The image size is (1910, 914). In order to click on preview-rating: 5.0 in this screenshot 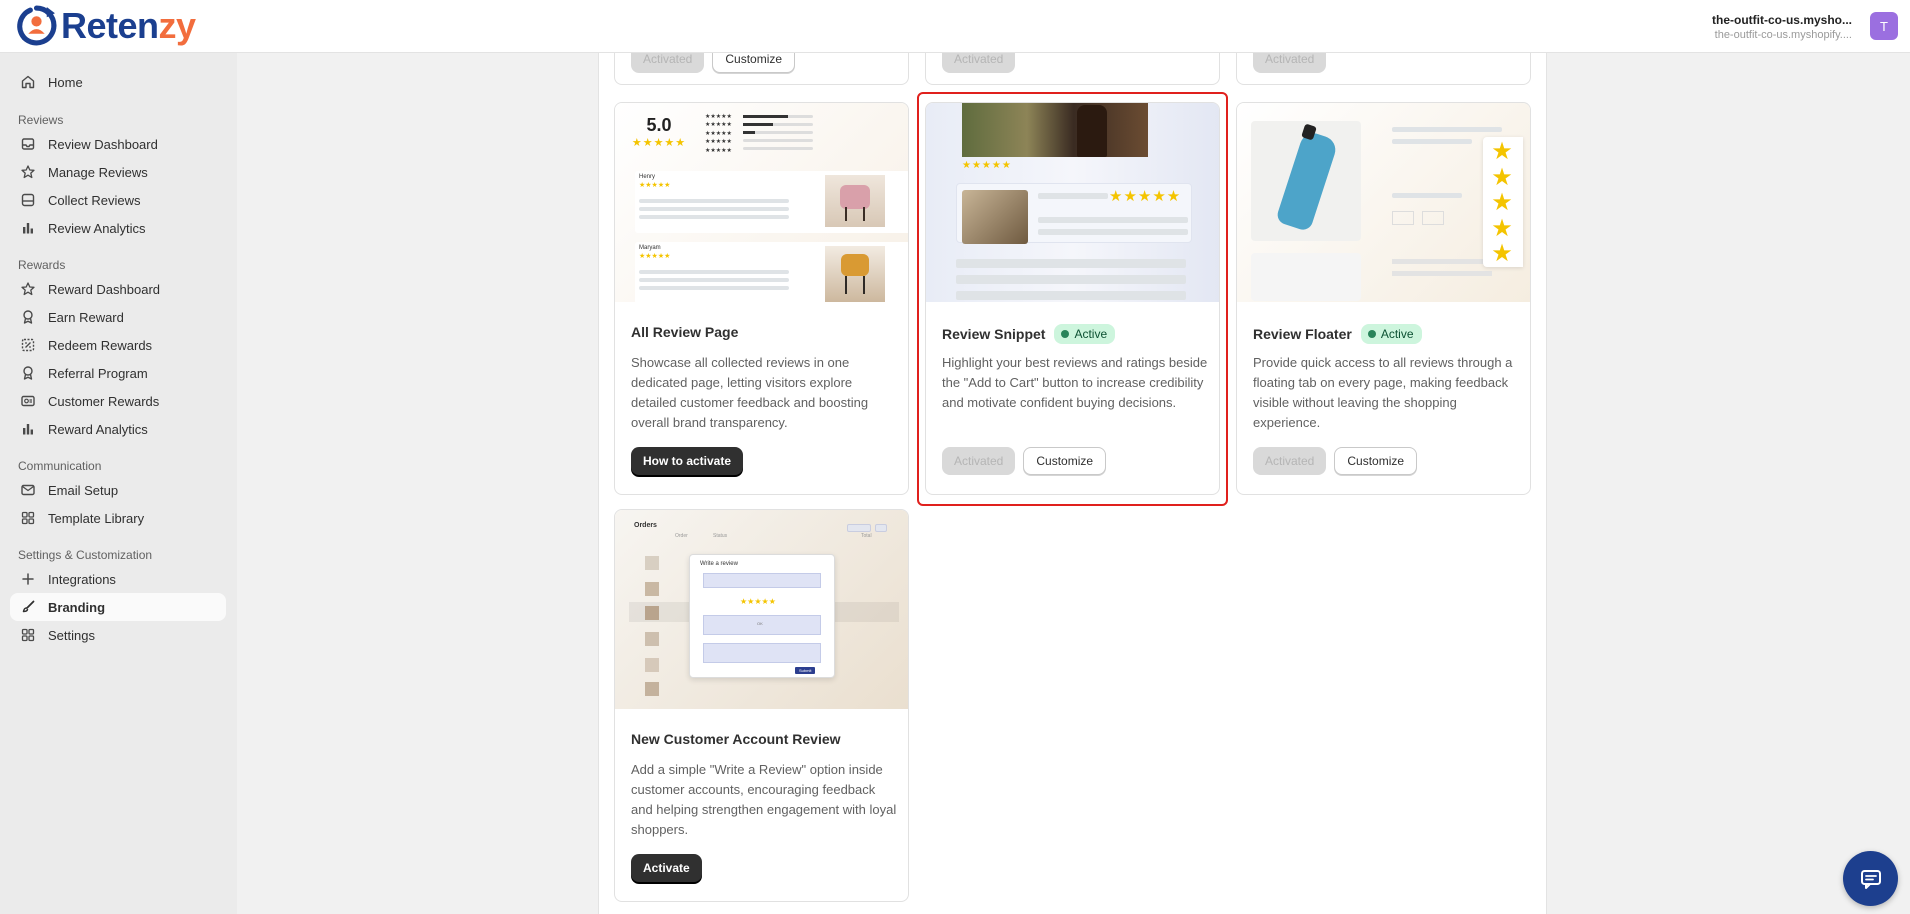, I will do `click(659, 125)`.